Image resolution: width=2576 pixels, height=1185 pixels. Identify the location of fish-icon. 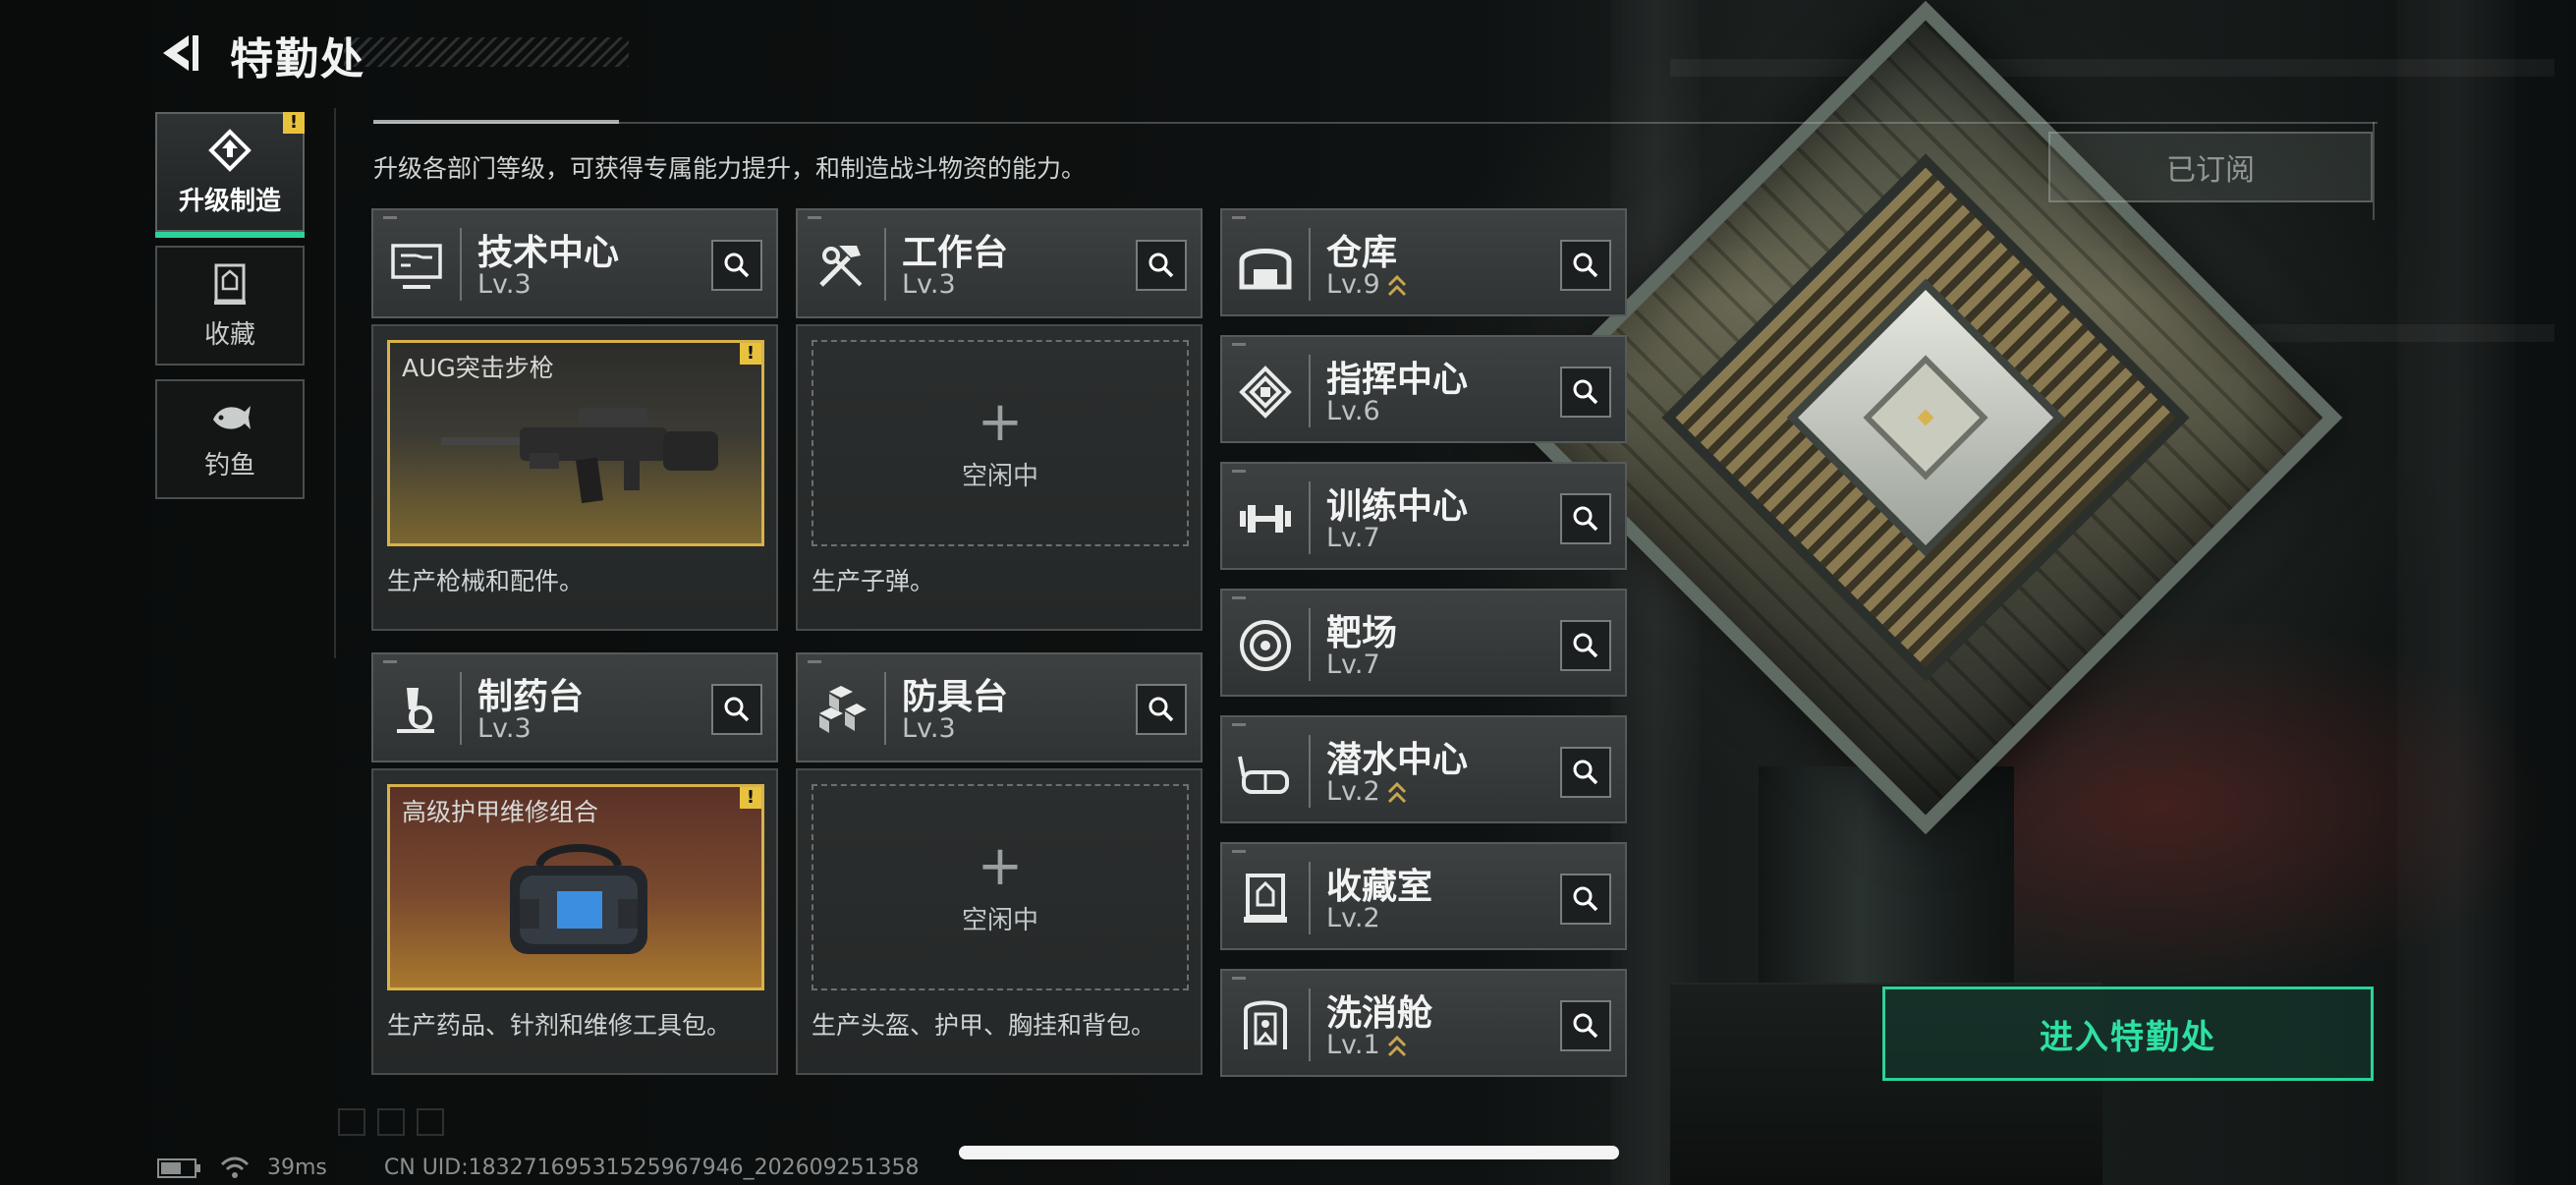
(232, 417).